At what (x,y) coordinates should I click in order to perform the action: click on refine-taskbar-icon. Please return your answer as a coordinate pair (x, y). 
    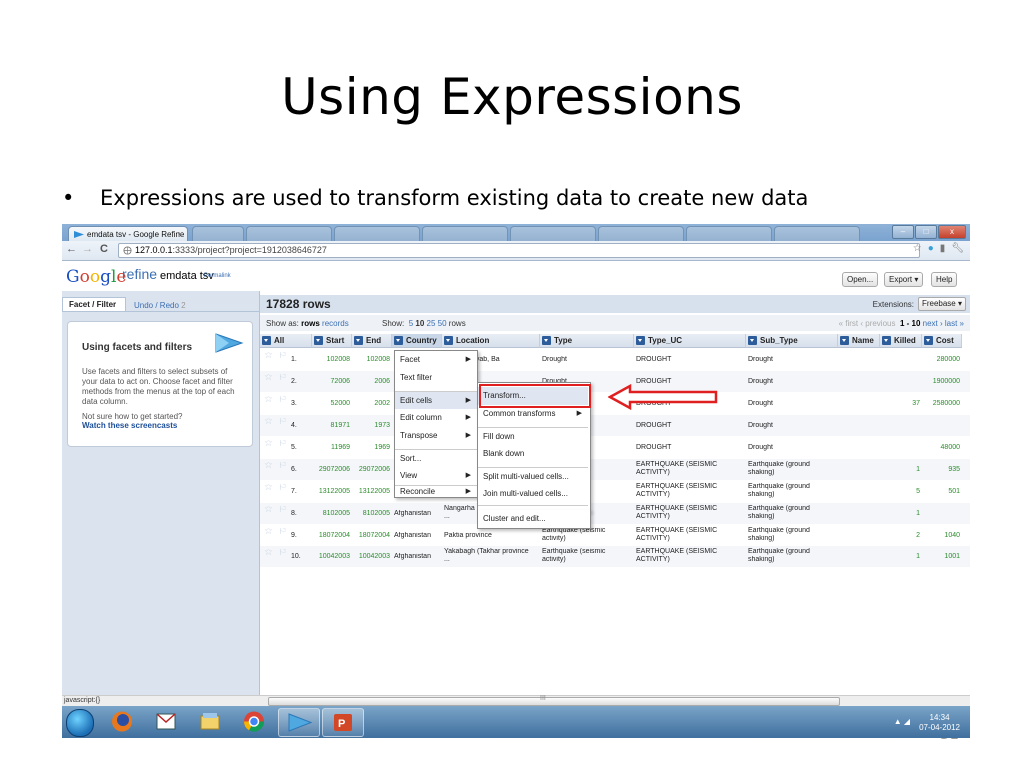
    Looking at the image, I should click on (299, 722).